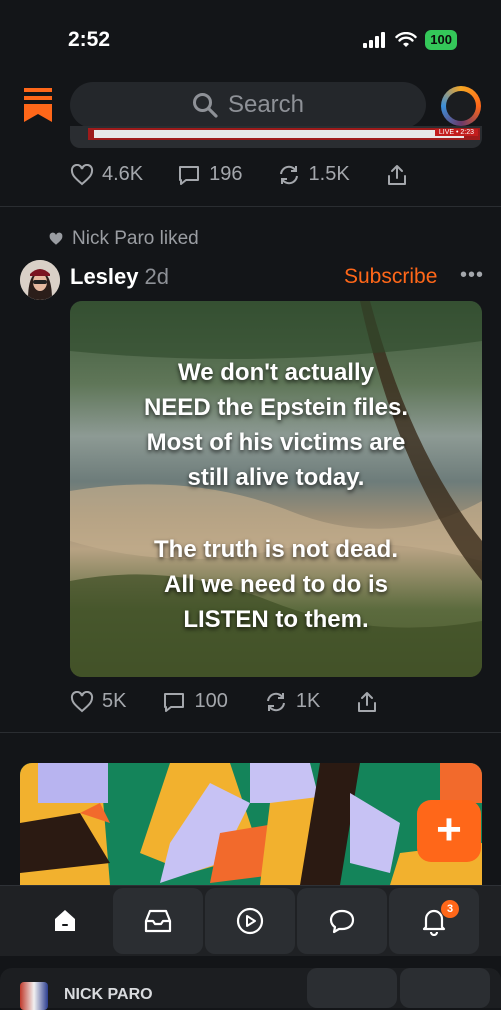 The height and width of the screenshot is (1010, 501). What do you see at coordinates (461, 106) in the screenshot?
I see `profile-avatar` at bounding box center [461, 106].